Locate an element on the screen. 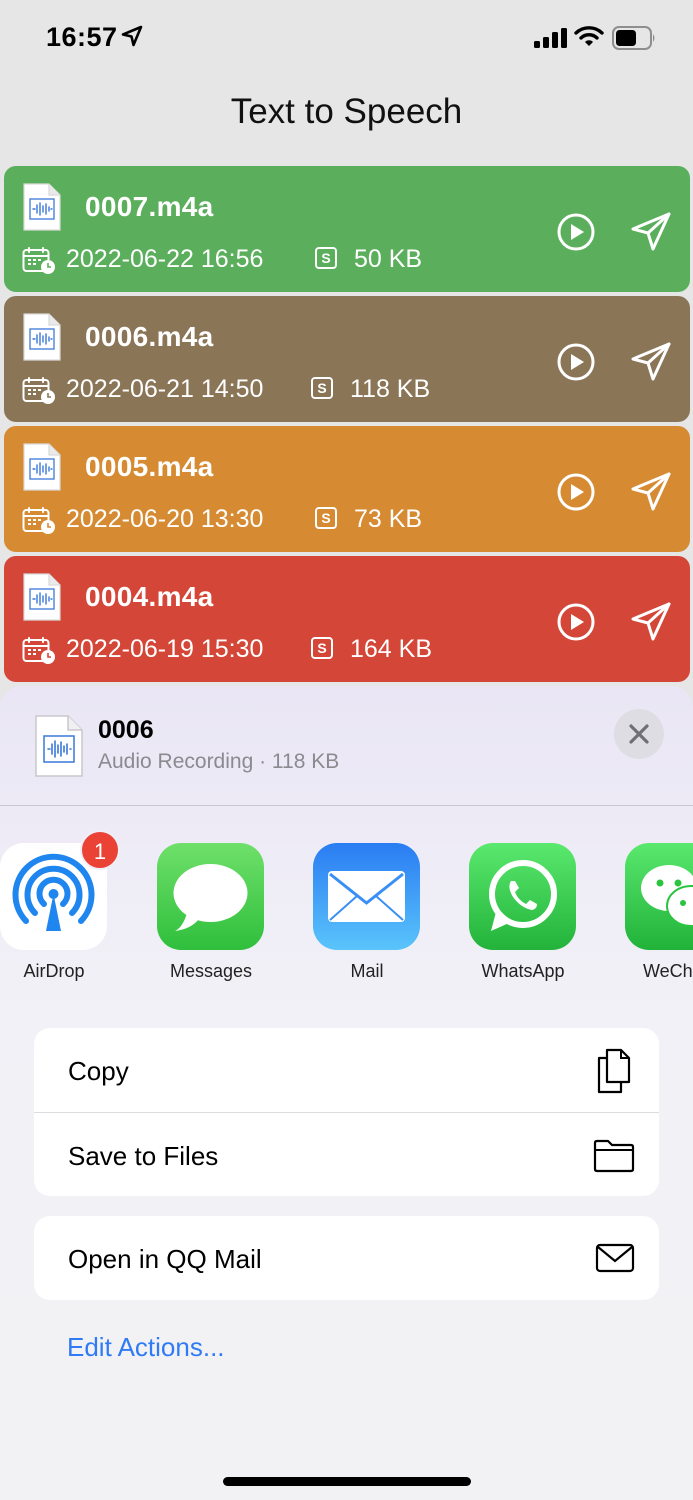 This screenshot has width=693, height=1500. app-label: WeCh is located at coordinates (668, 971).